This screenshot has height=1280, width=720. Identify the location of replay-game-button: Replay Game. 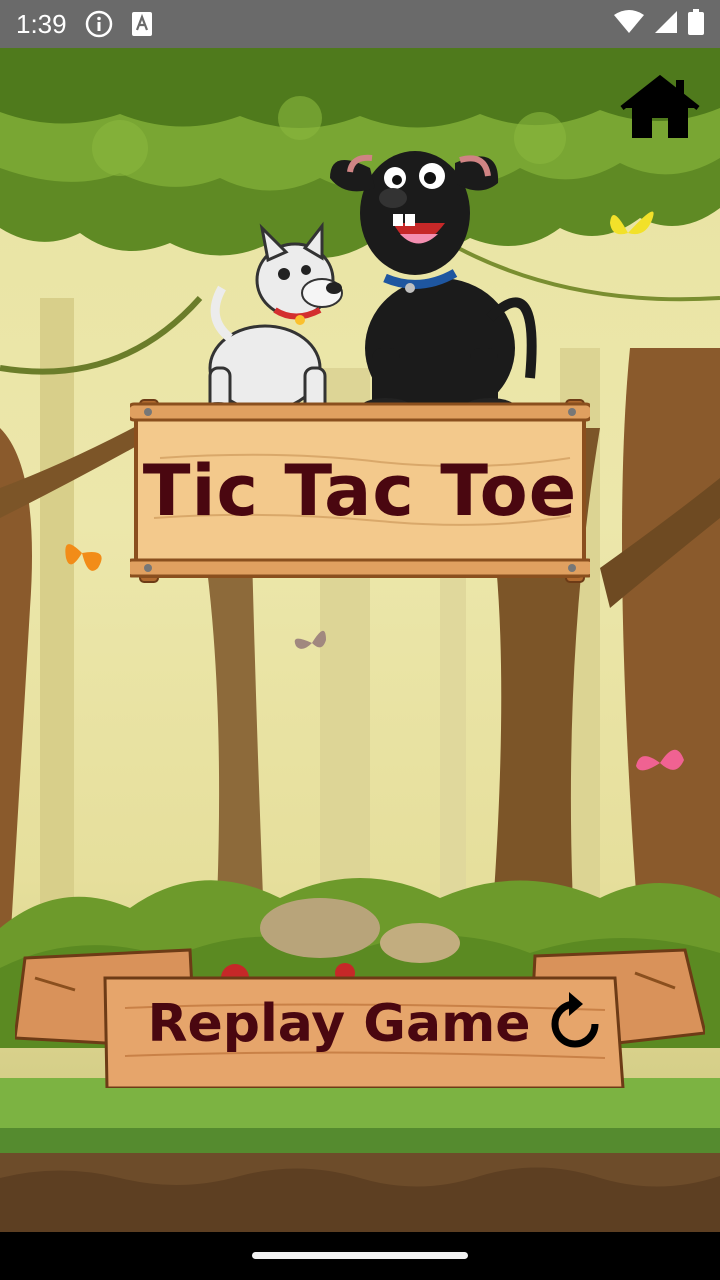
(360, 1013).